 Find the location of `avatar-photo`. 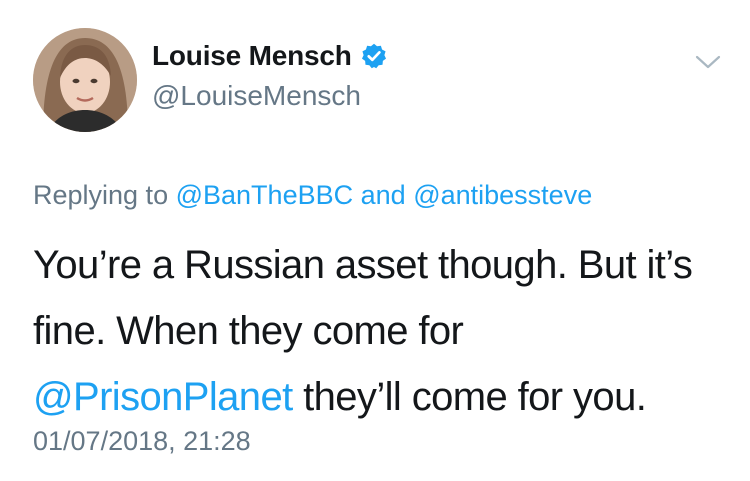

avatar-photo is located at coordinates (85, 80).